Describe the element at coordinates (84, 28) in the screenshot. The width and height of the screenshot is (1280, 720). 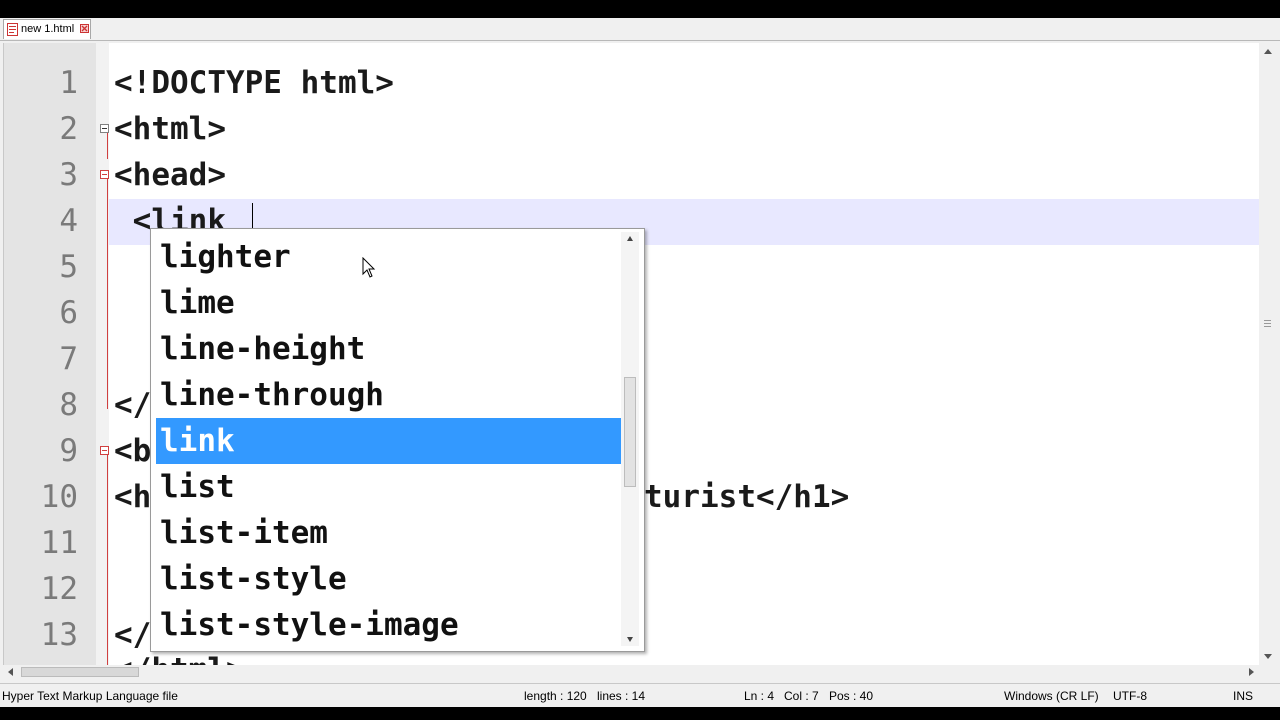
I see `close-tab-icon` at that location.